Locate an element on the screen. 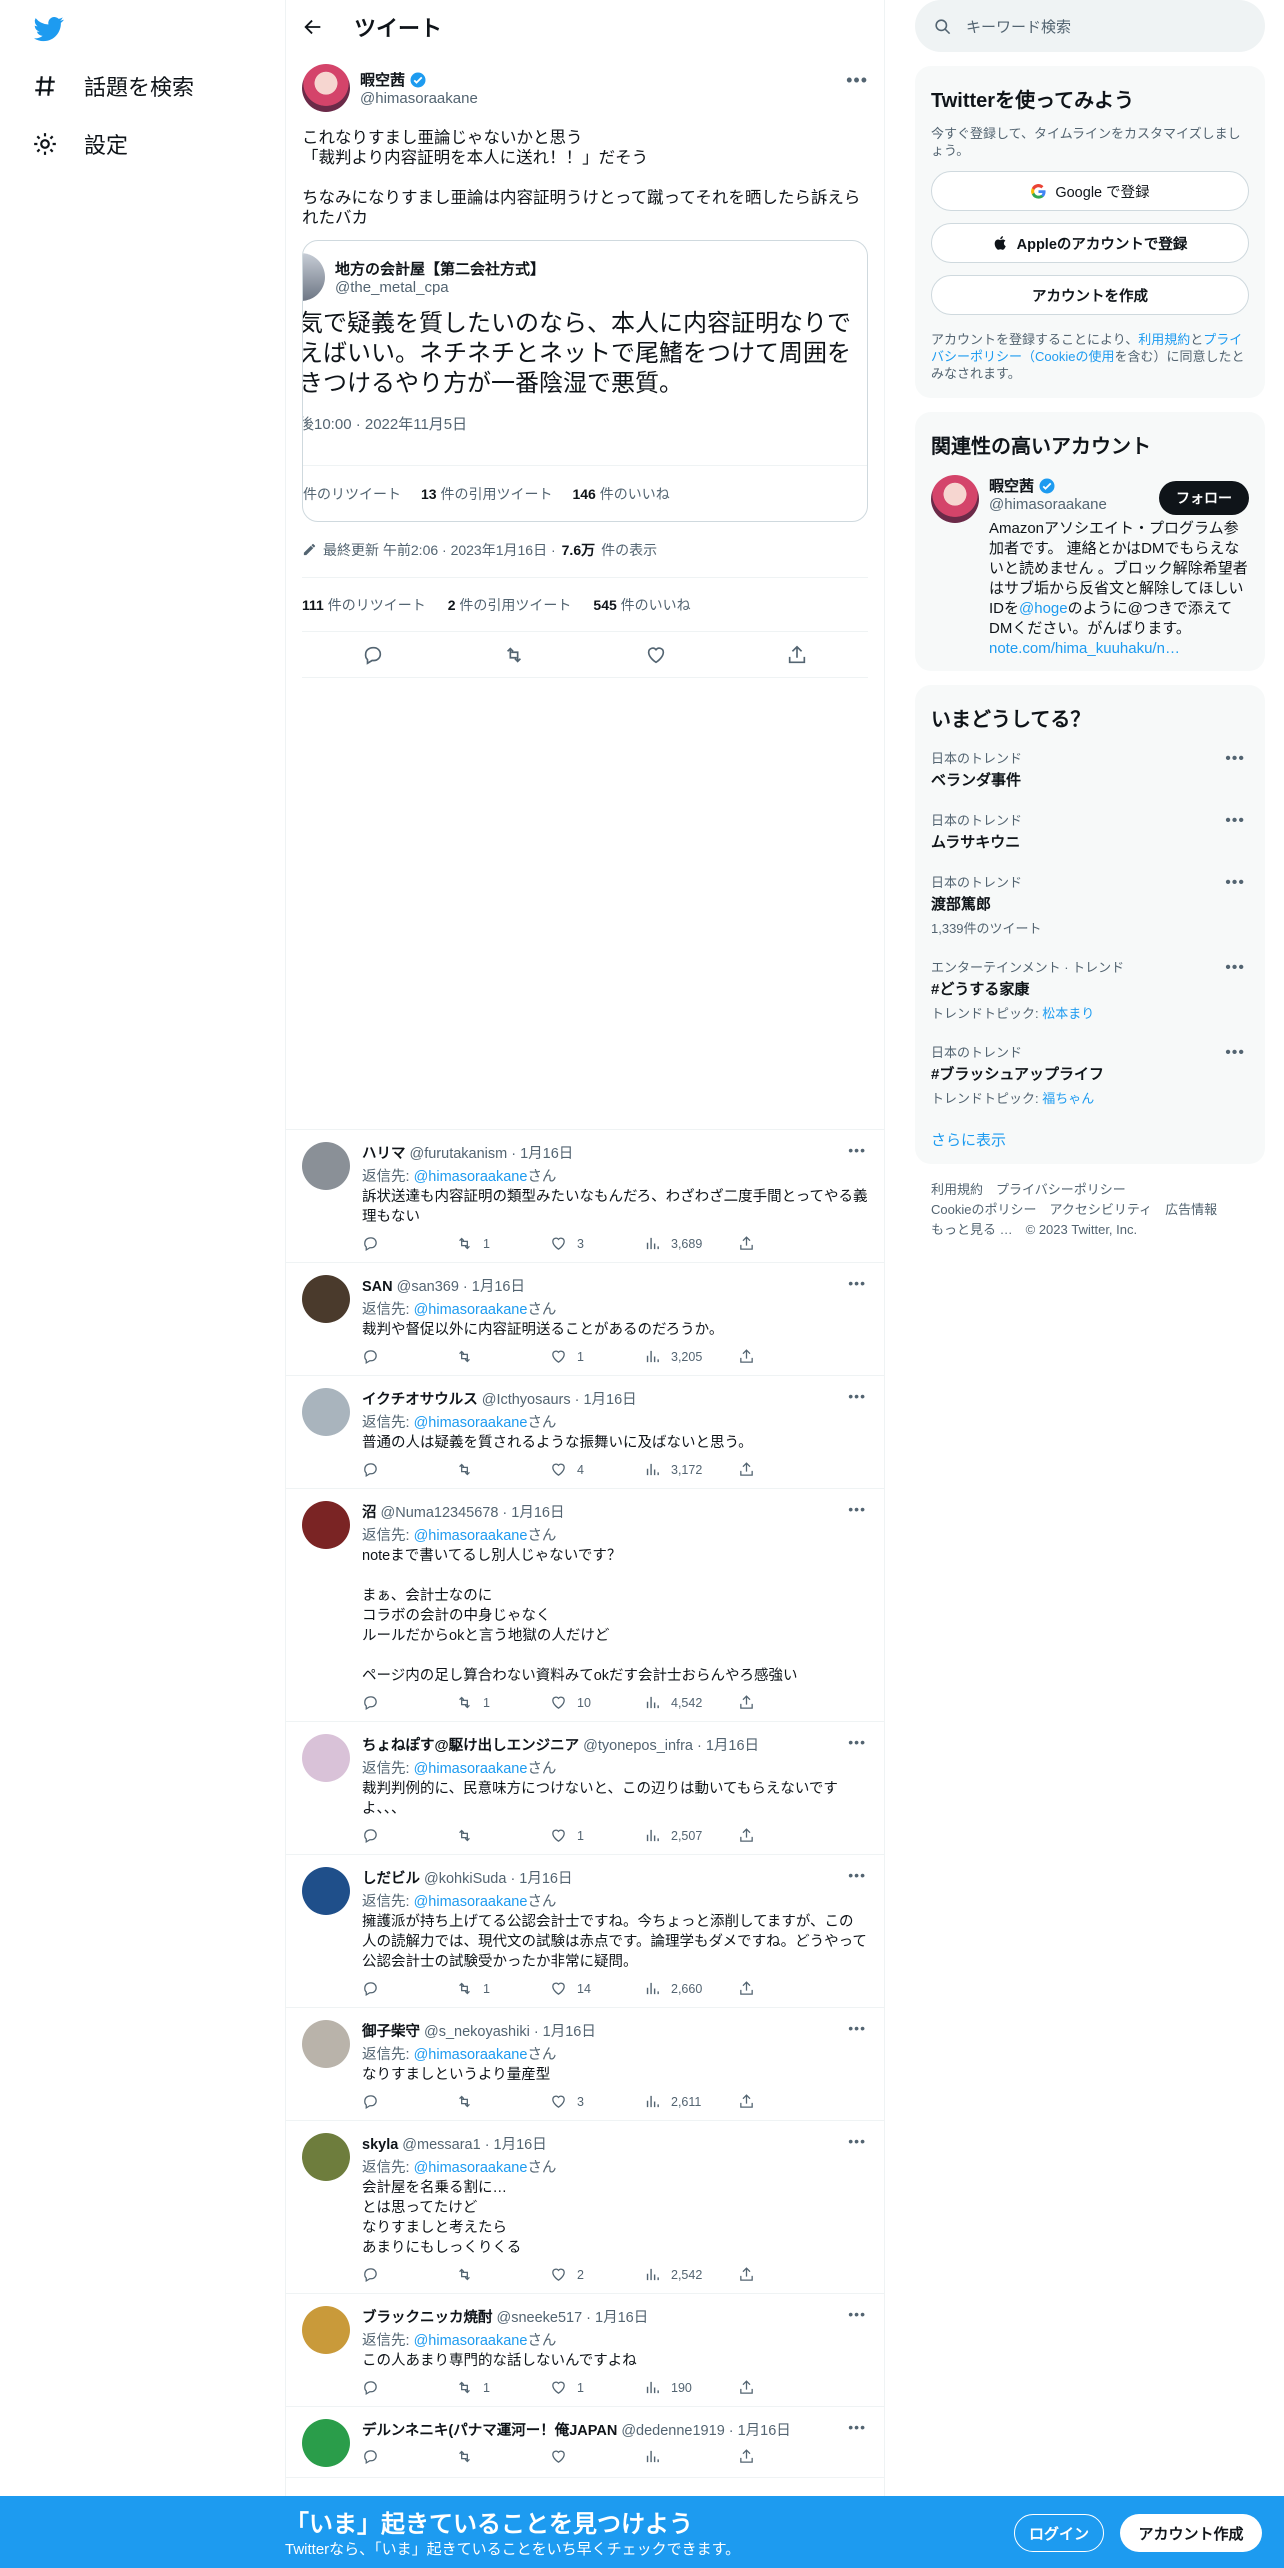 The width and height of the screenshot is (1284, 2568). edited-label: 最終更新 午前2:06 · 2023年1月16日 · is located at coordinates (439, 550).